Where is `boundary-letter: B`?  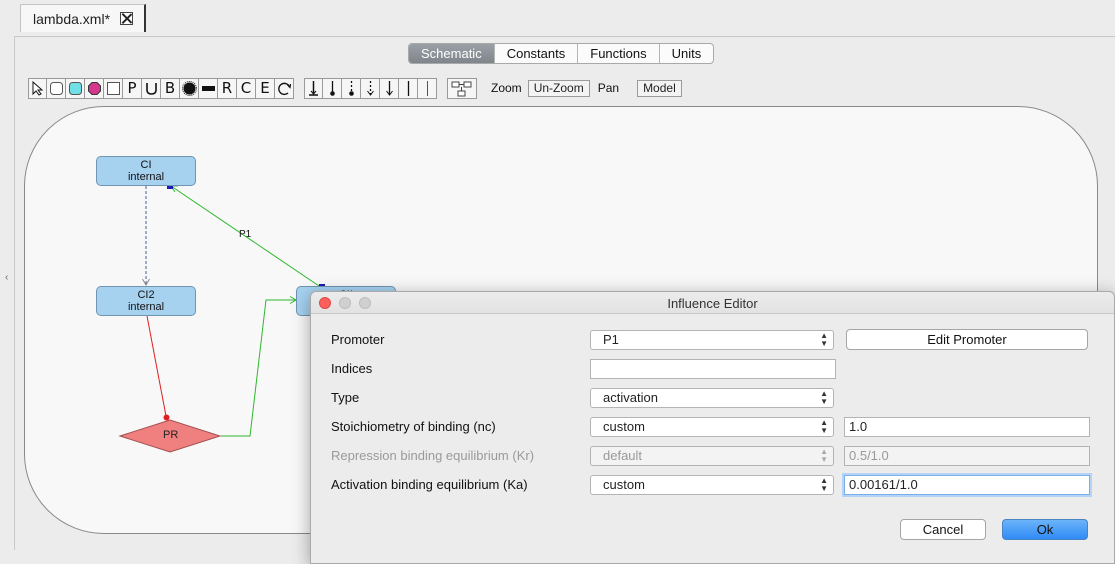 boundary-letter: B is located at coordinates (170, 87).